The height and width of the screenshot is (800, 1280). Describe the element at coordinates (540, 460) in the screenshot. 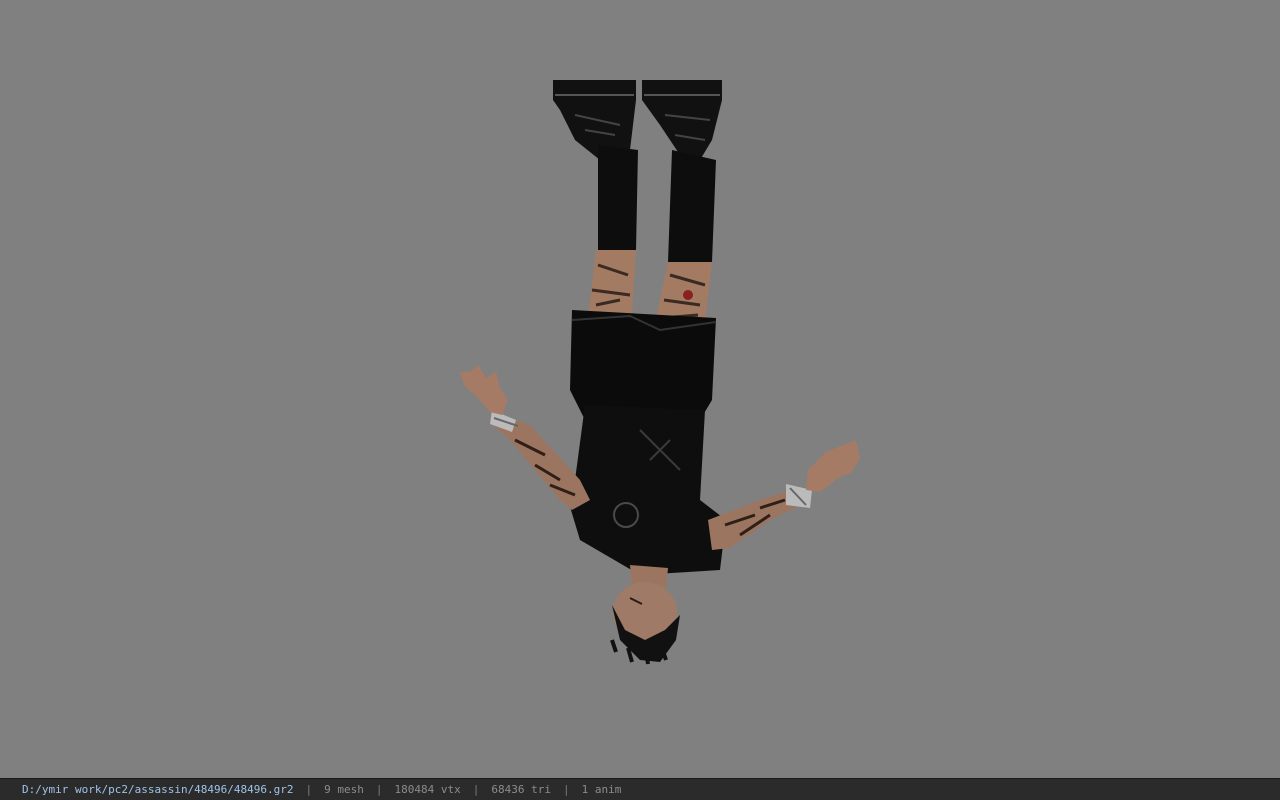

I see `left-arm` at that location.